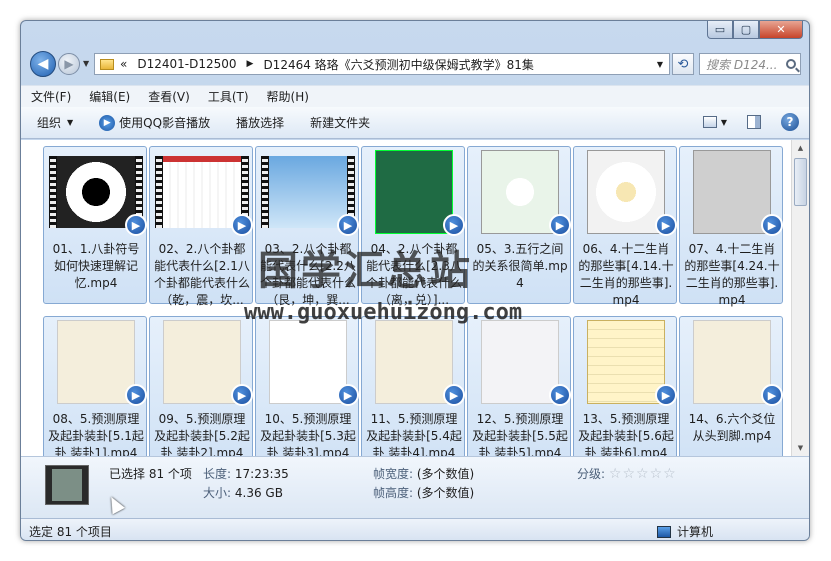  Describe the element at coordinates (43, 64) in the screenshot. I see `back-button: ◀` at that location.